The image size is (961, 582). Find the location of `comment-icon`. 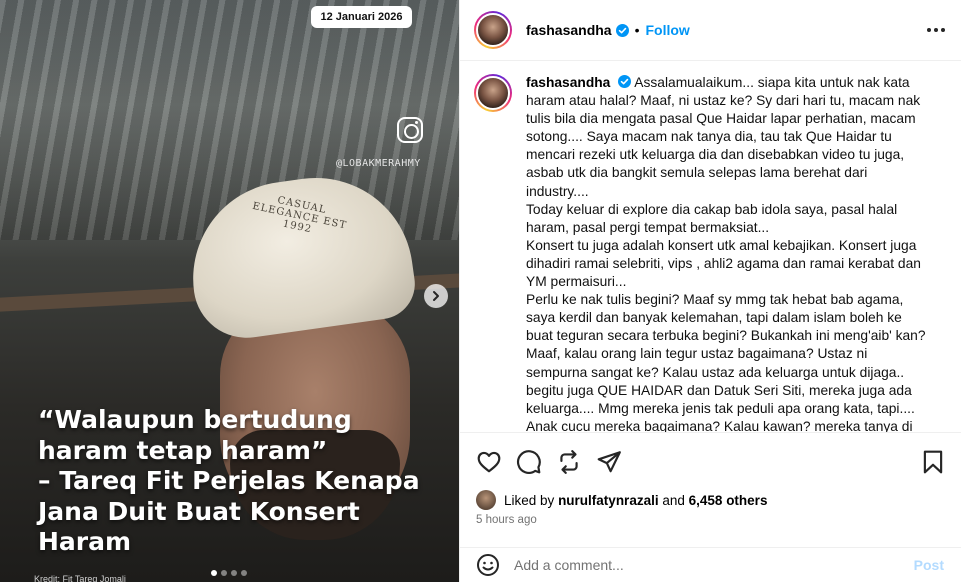

comment-icon is located at coordinates (529, 462).